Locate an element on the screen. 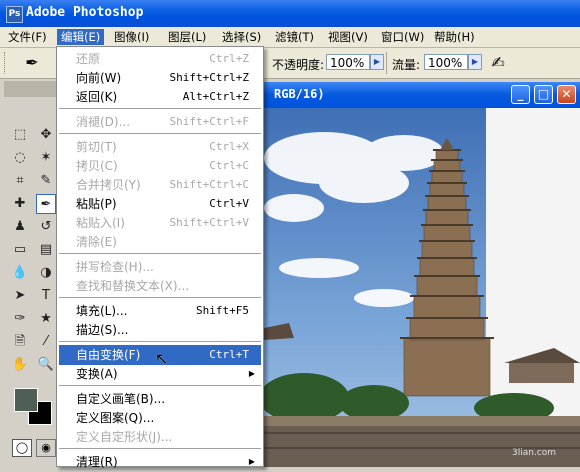  menu-1: 编辑(E) is located at coordinates (81, 37).